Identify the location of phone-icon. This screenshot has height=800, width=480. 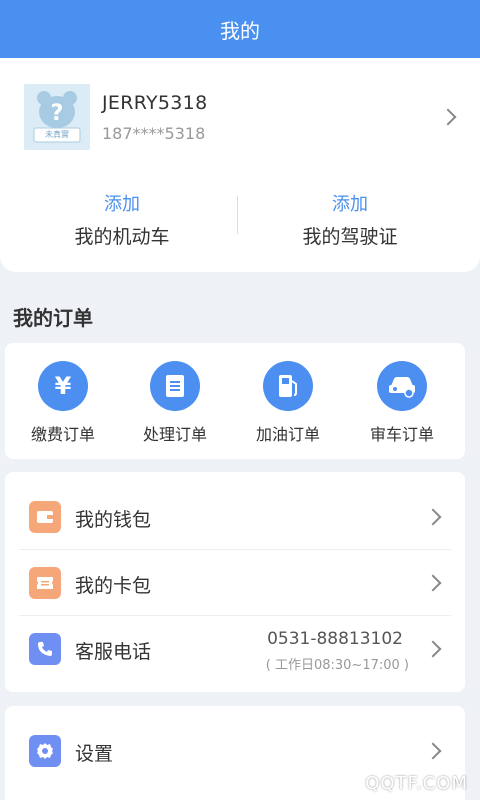
(45, 649).